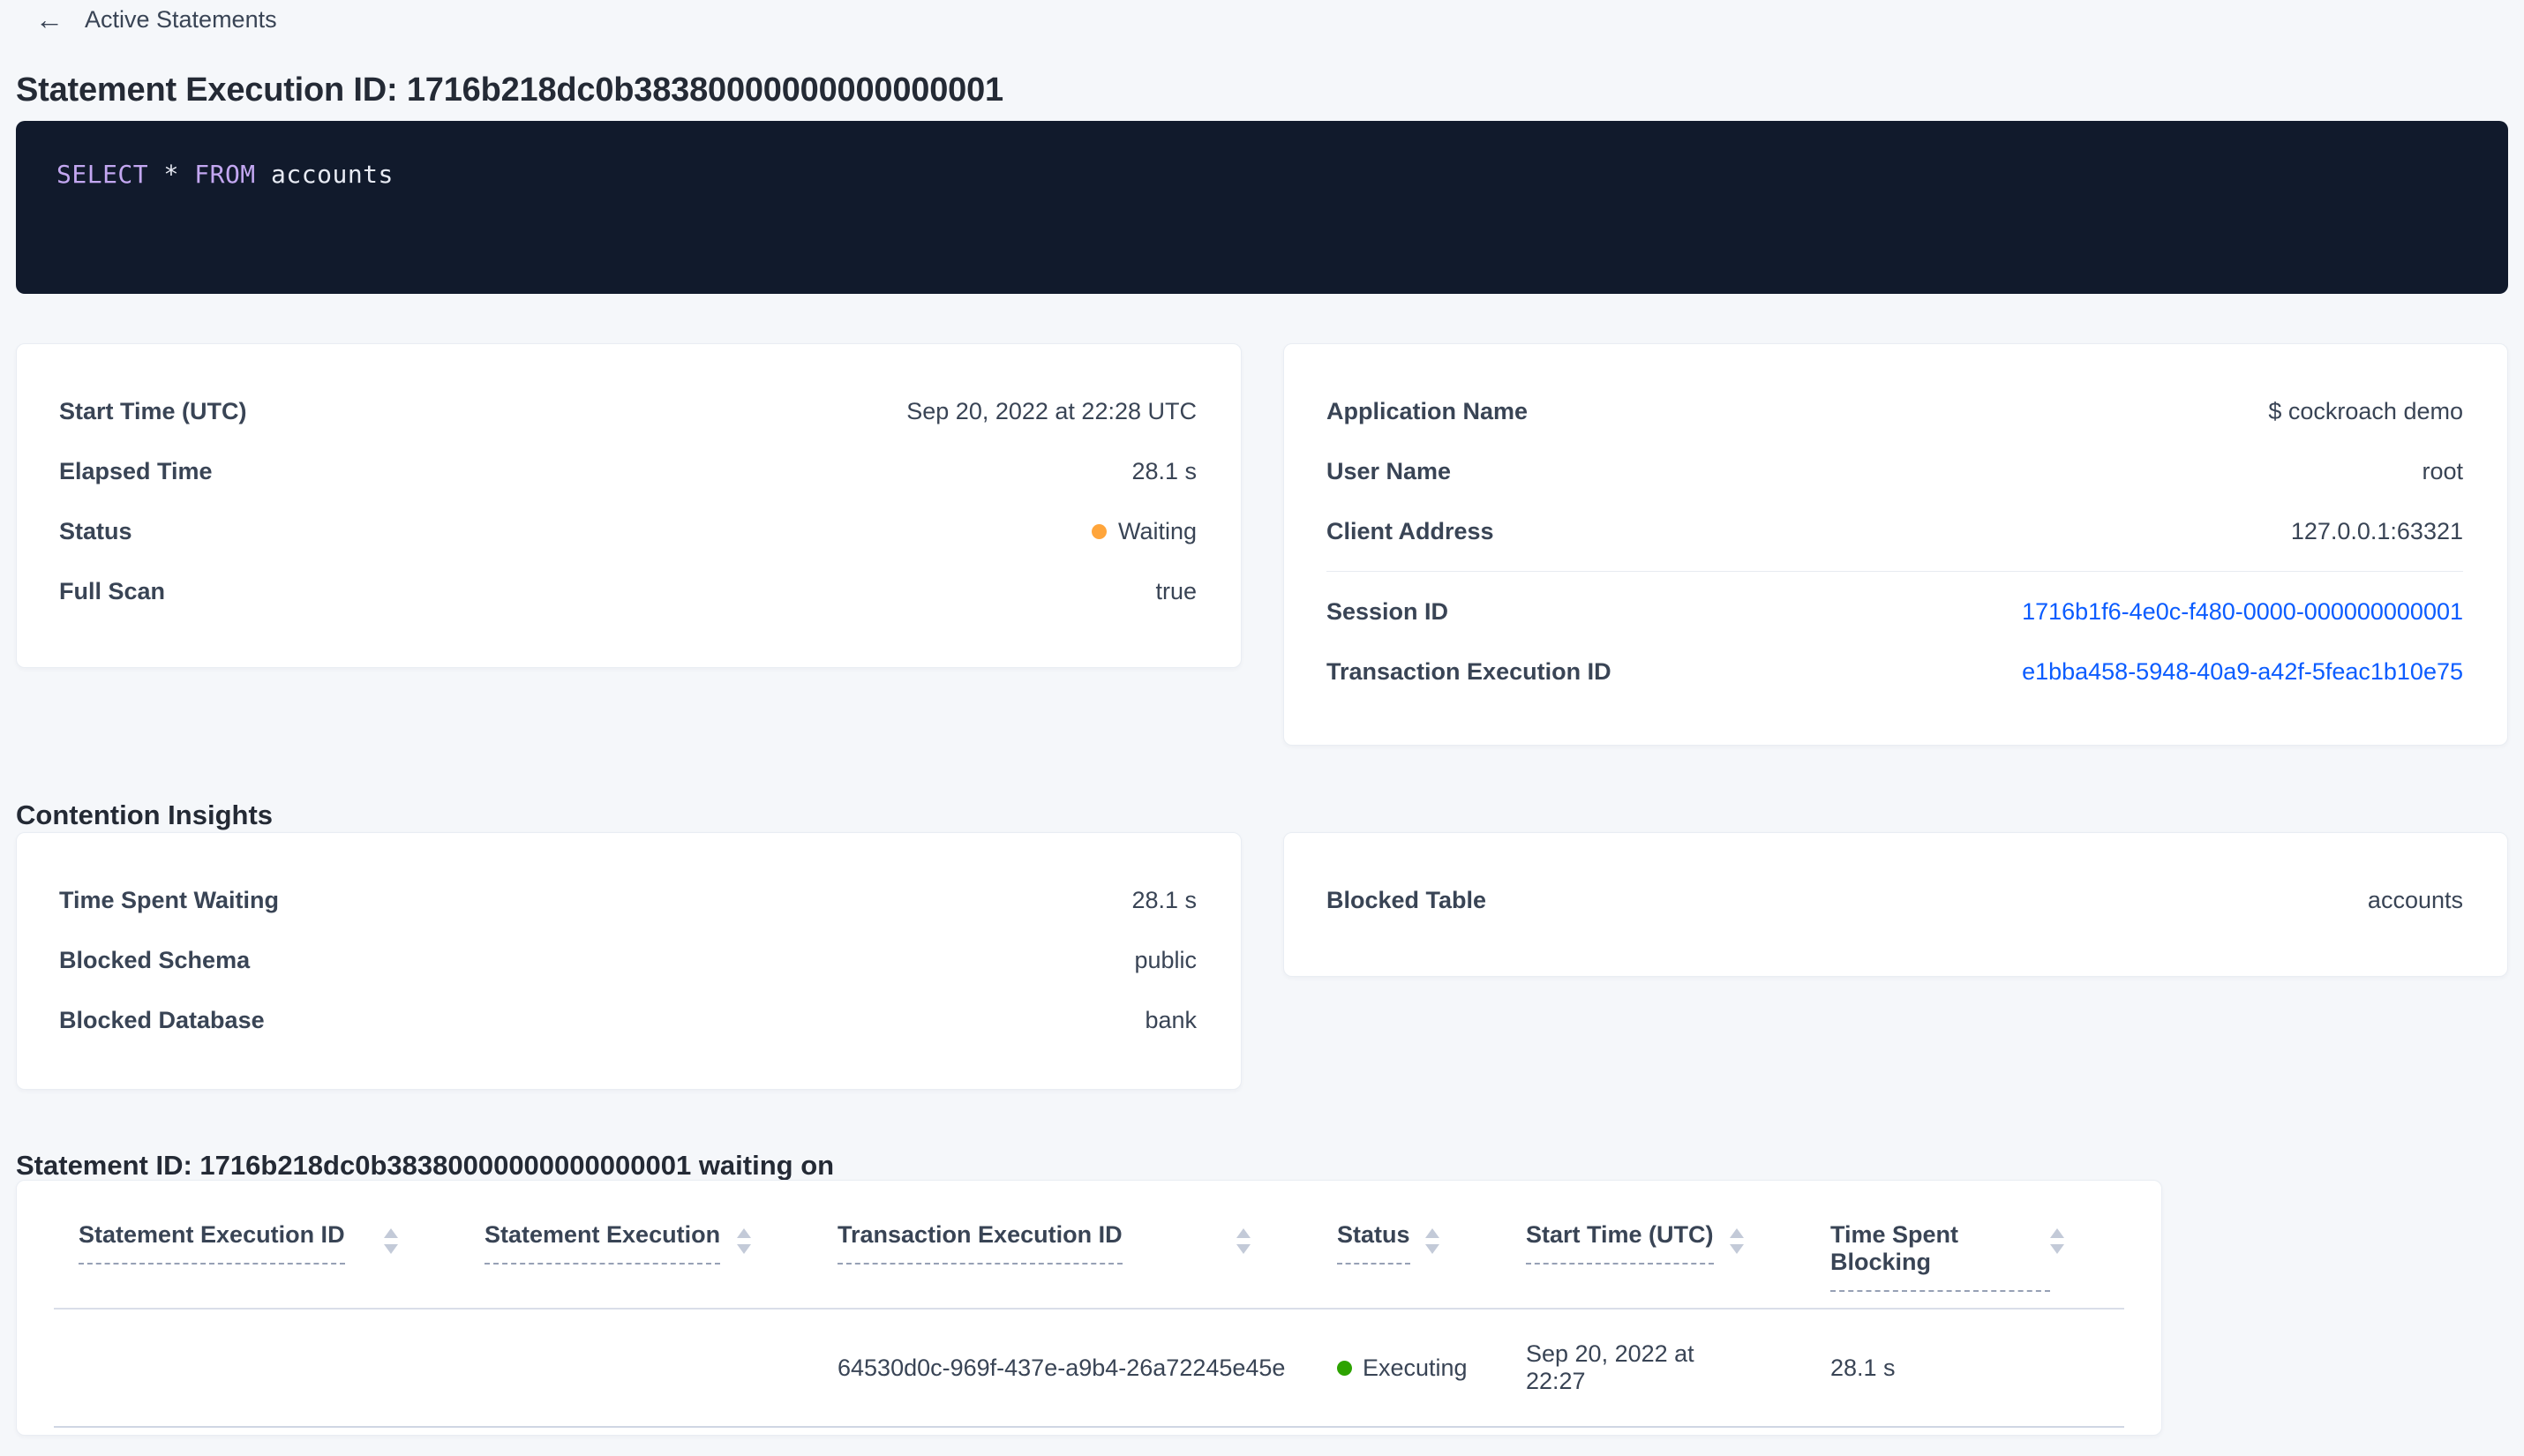 This screenshot has height=1456, width=2524. What do you see at coordinates (136, 470) in the screenshot?
I see `elapsed-time-label: Elapsed Time` at bounding box center [136, 470].